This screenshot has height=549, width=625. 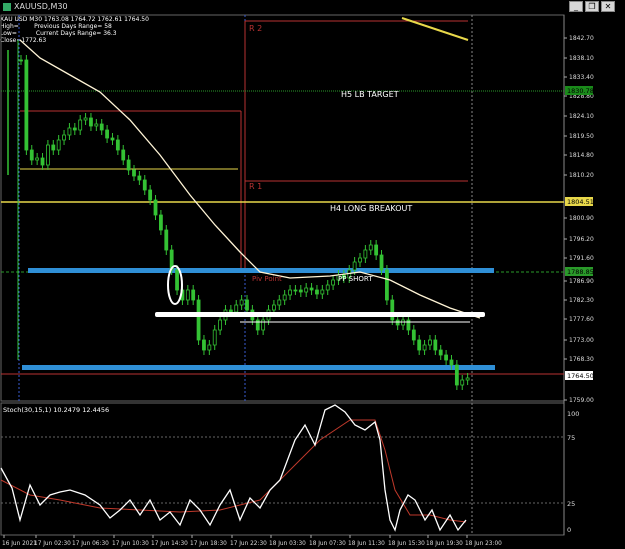 What do you see at coordinates (233, 471) in the screenshot?
I see `stoch-signal-line` at bounding box center [233, 471].